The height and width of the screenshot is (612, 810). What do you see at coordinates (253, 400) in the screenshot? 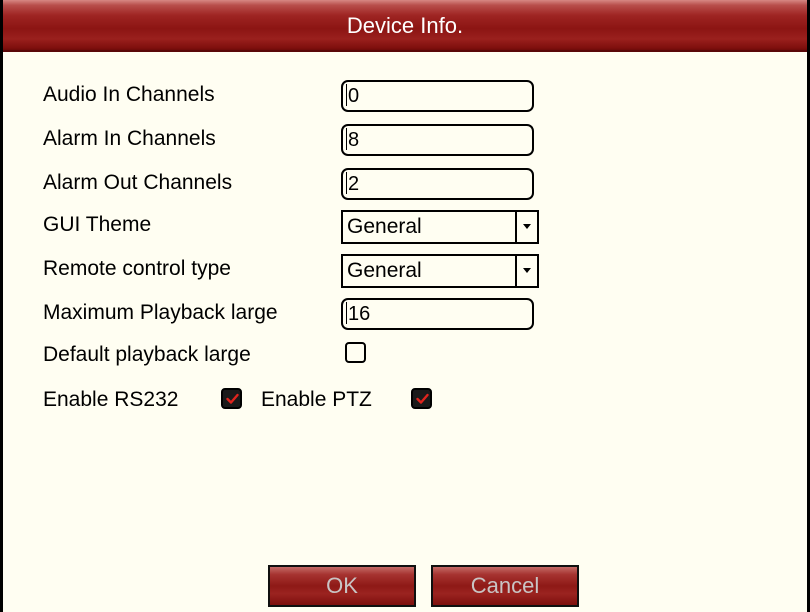
I see `row-enable-options: Enable RS232 Enable PTZ` at bounding box center [253, 400].